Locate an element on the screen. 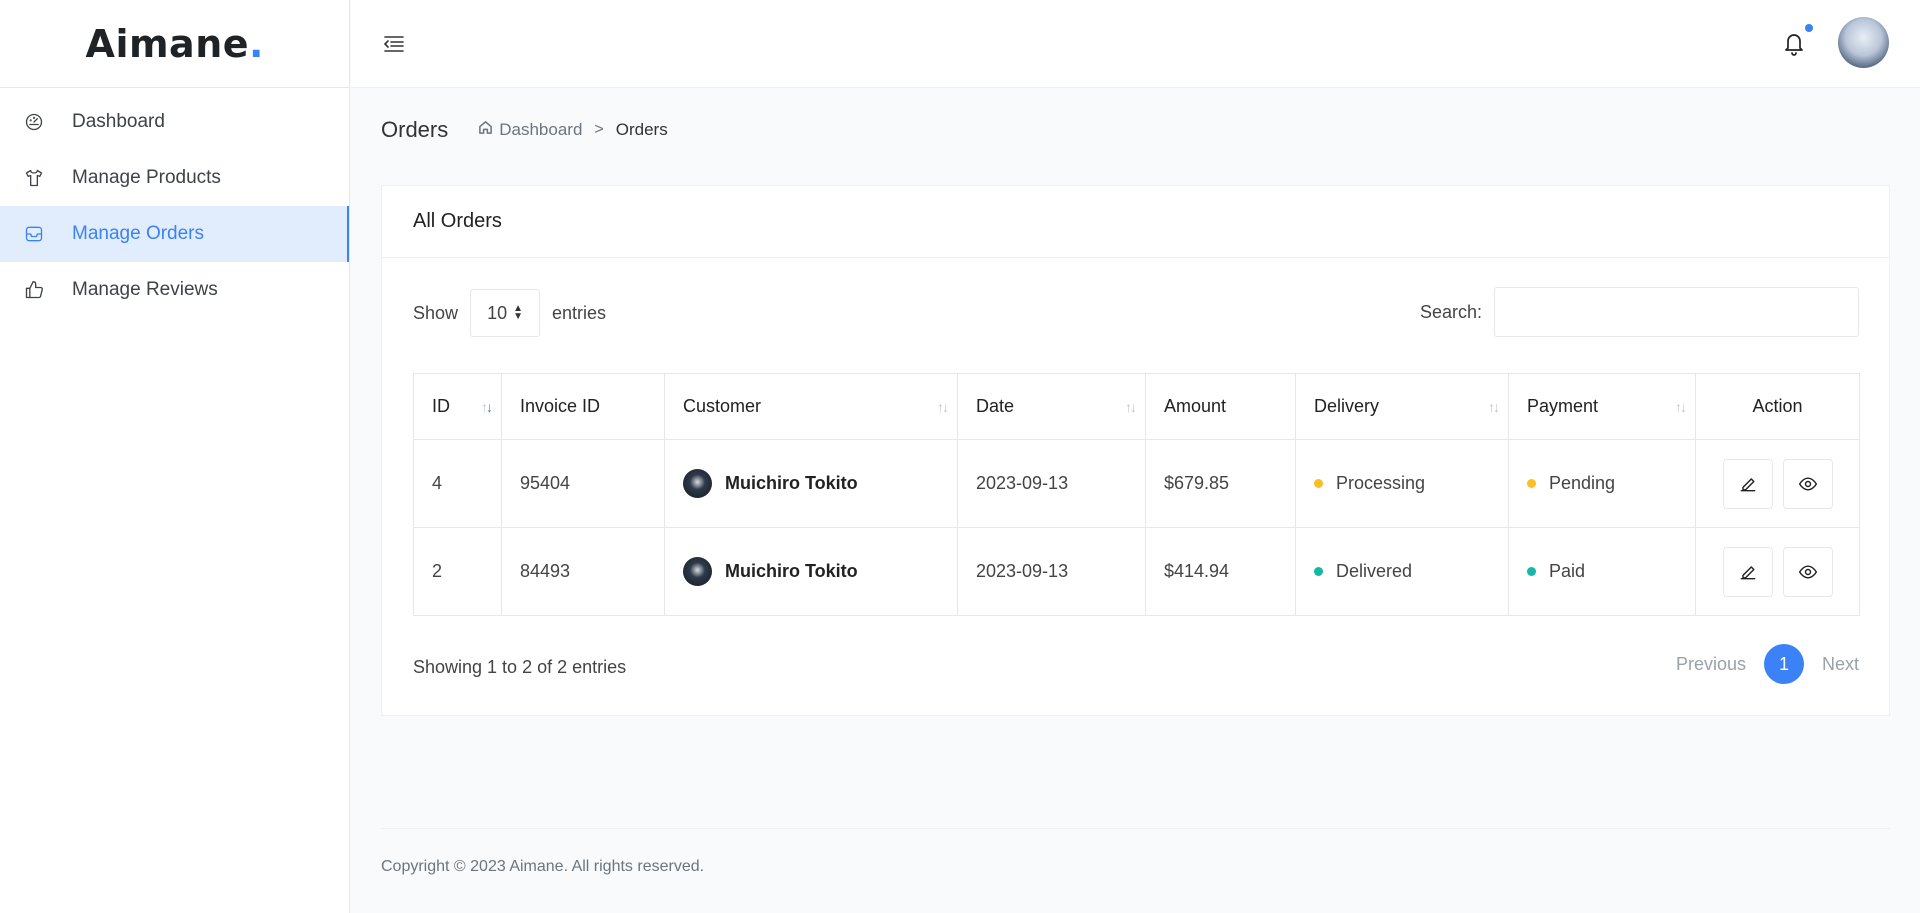  page-title: Orders is located at coordinates (415, 129).